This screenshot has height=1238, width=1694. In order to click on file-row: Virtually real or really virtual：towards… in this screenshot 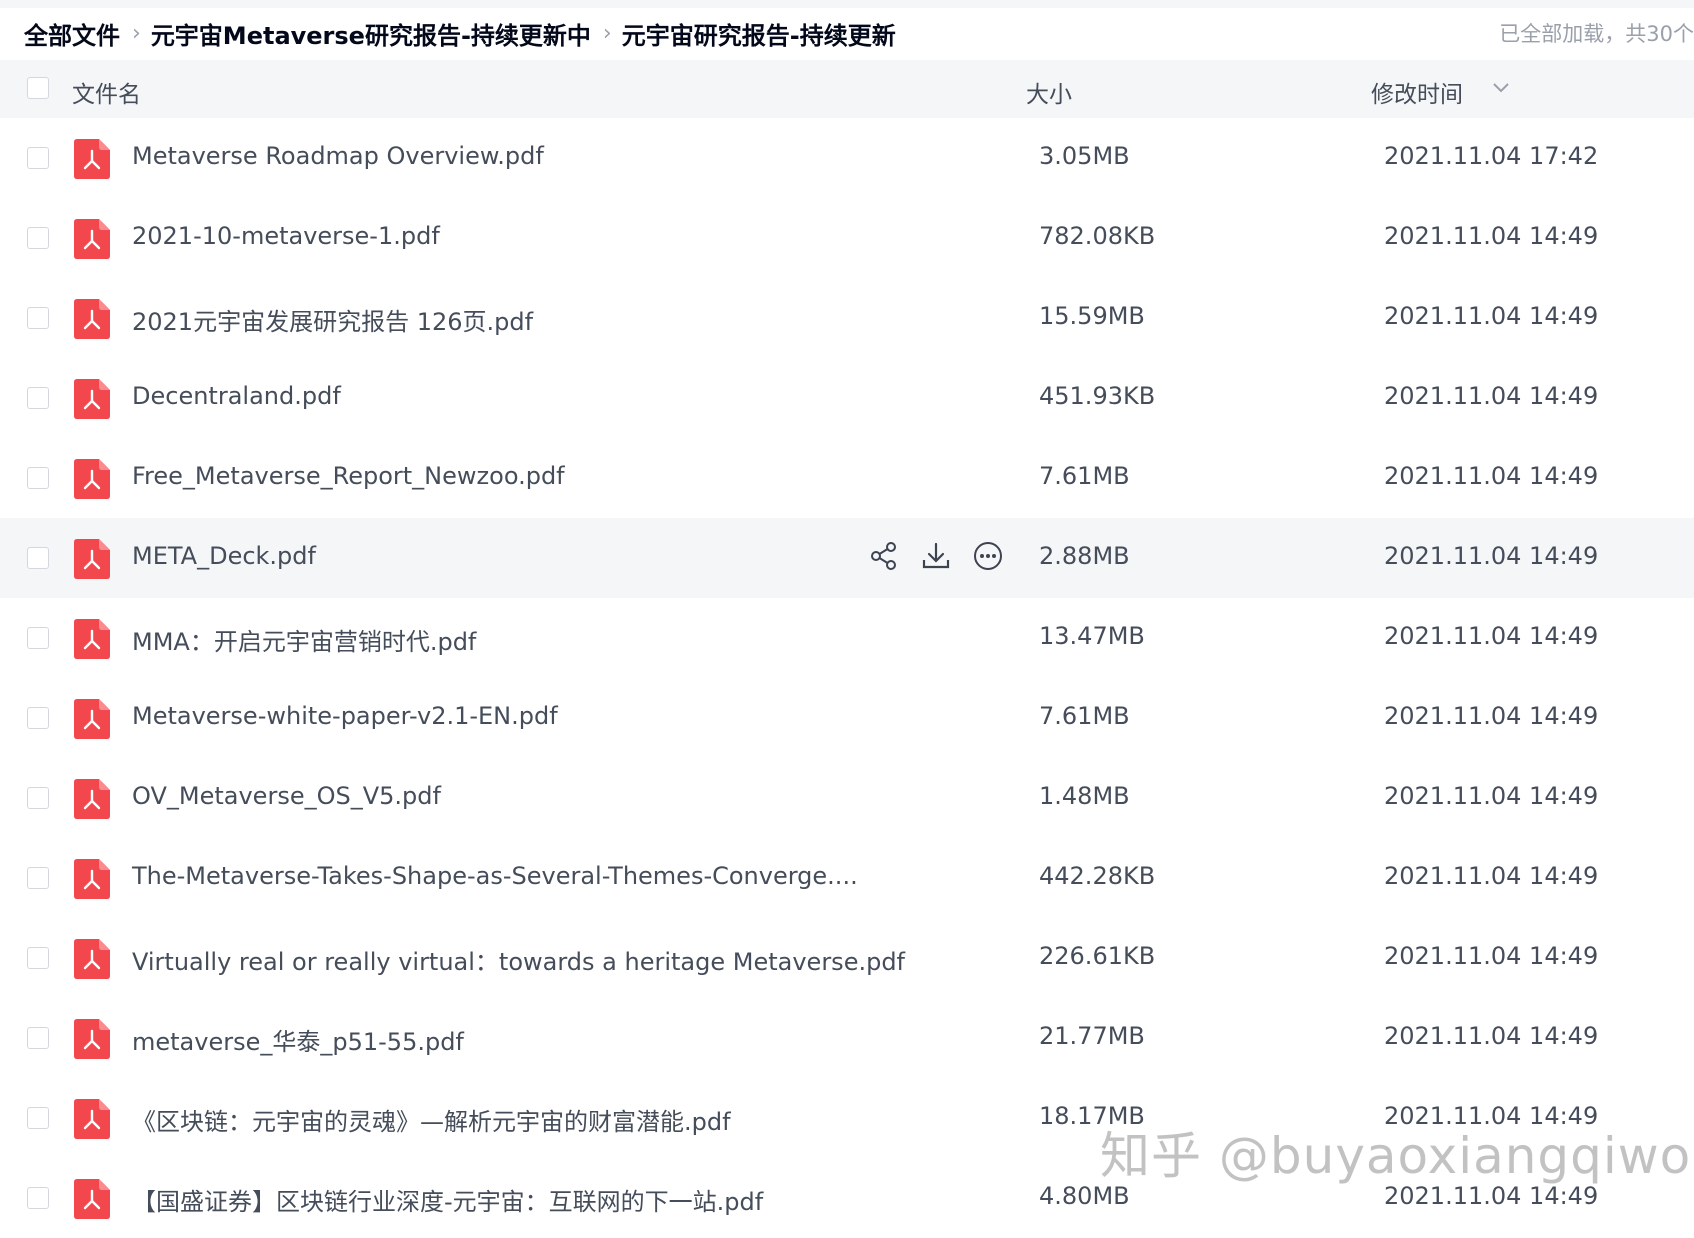, I will do `click(847, 958)`.